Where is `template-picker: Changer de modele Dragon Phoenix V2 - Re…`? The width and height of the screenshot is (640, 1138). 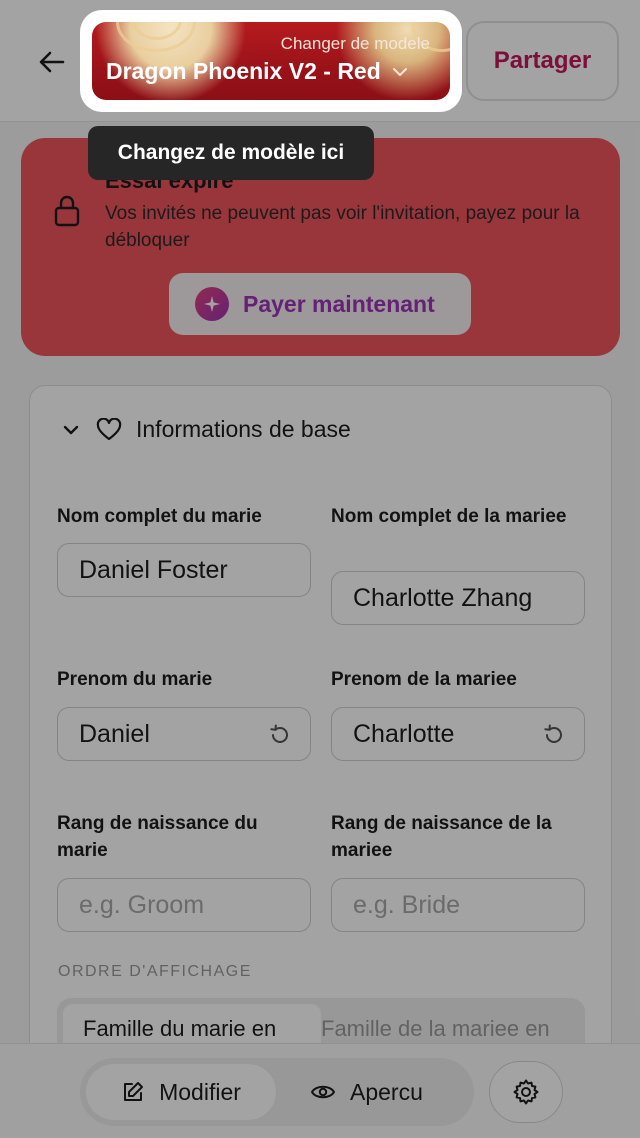 template-picker: Changer de modele Dragon Phoenix V2 - Re… is located at coordinates (271, 61).